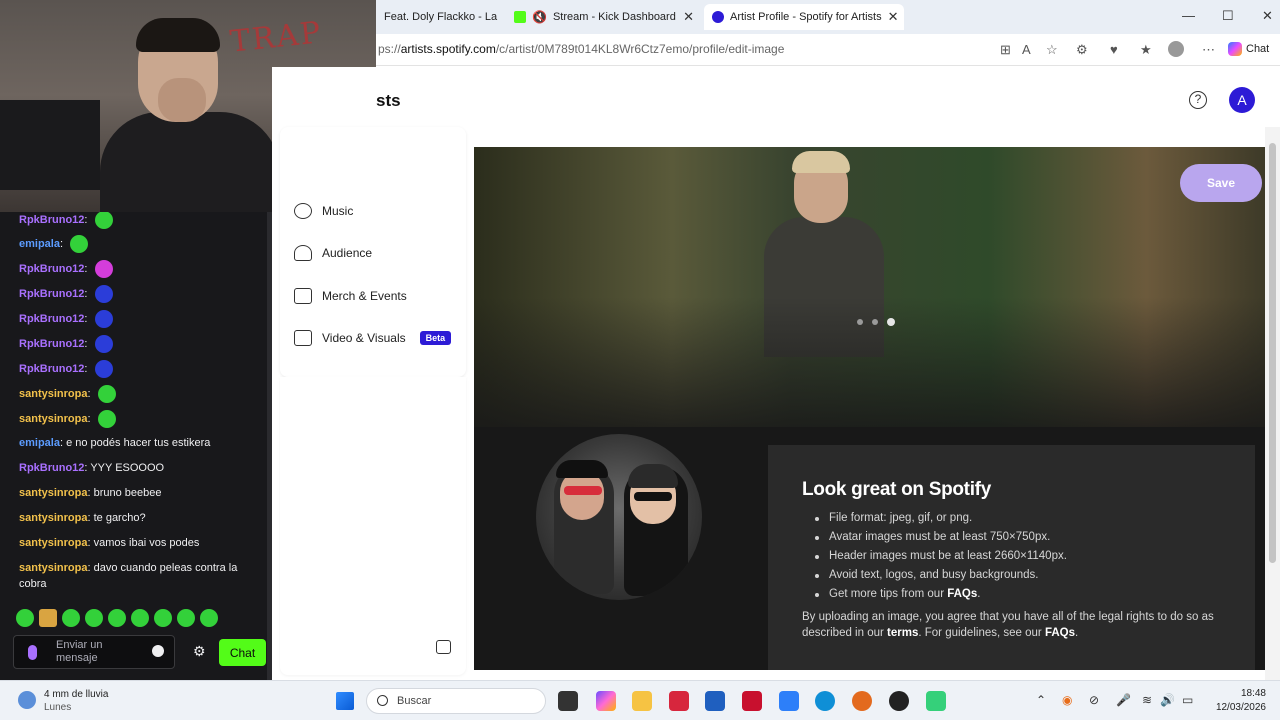 The width and height of the screenshot is (1280, 720). What do you see at coordinates (1167, 700) in the screenshot?
I see `volume-icon: 🔊` at bounding box center [1167, 700].